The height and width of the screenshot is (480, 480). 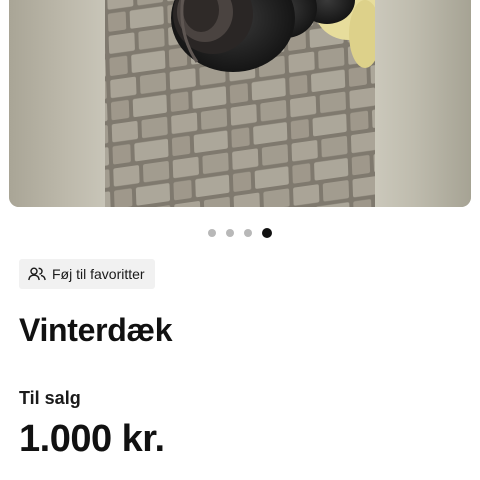 What do you see at coordinates (96, 330) in the screenshot?
I see `listing-title: Vinterdæk` at bounding box center [96, 330].